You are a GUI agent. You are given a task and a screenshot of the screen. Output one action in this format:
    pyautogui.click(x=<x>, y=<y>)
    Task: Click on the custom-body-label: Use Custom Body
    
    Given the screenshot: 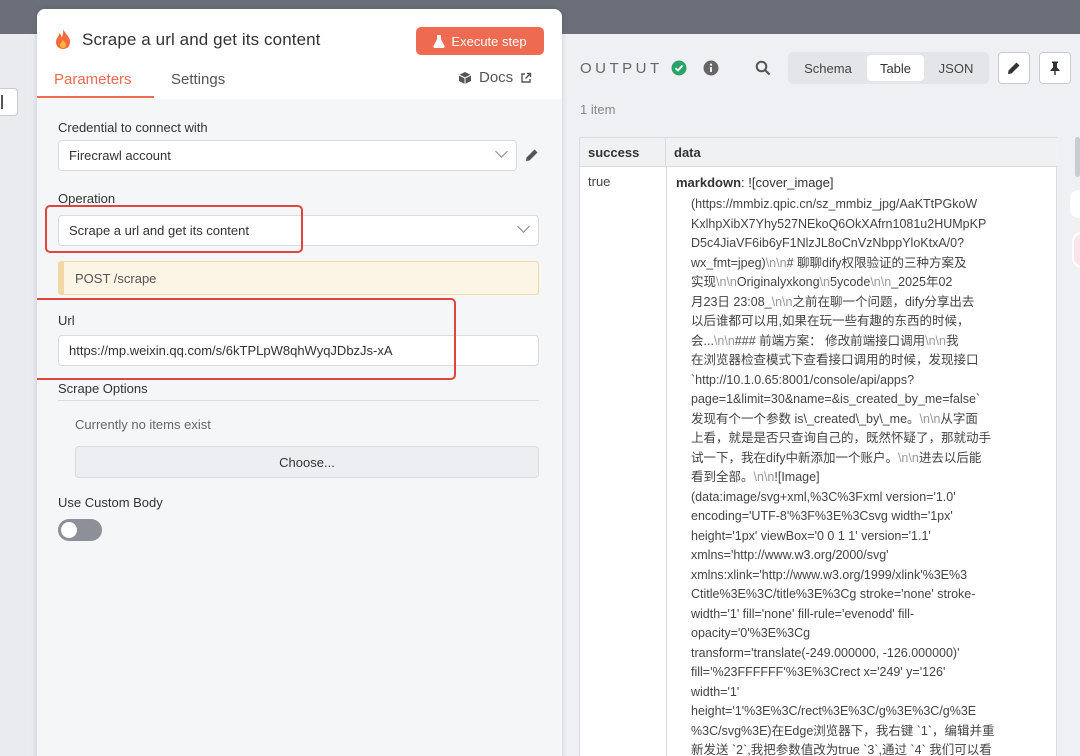 What is the action you would take?
    pyautogui.click(x=110, y=502)
    